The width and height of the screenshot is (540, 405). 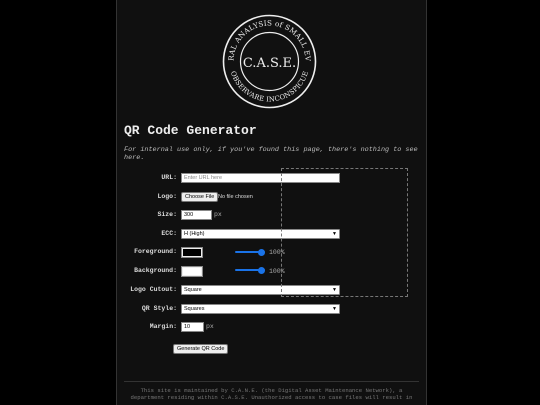 I want to click on generate-qr-button: Generate QR Code, so click(x=201, y=349).